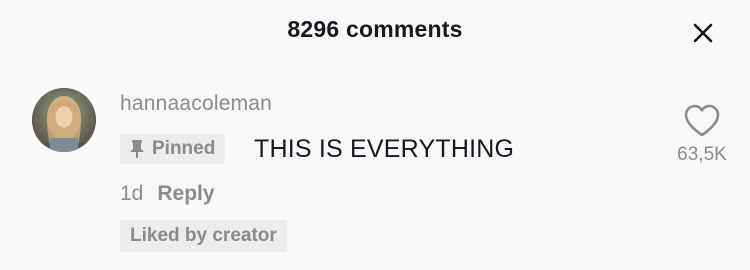 This screenshot has width=750, height=270. What do you see at coordinates (384, 149) in the screenshot?
I see `comment-text: THIS IS EVERYTHING` at bounding box center [384, 149].